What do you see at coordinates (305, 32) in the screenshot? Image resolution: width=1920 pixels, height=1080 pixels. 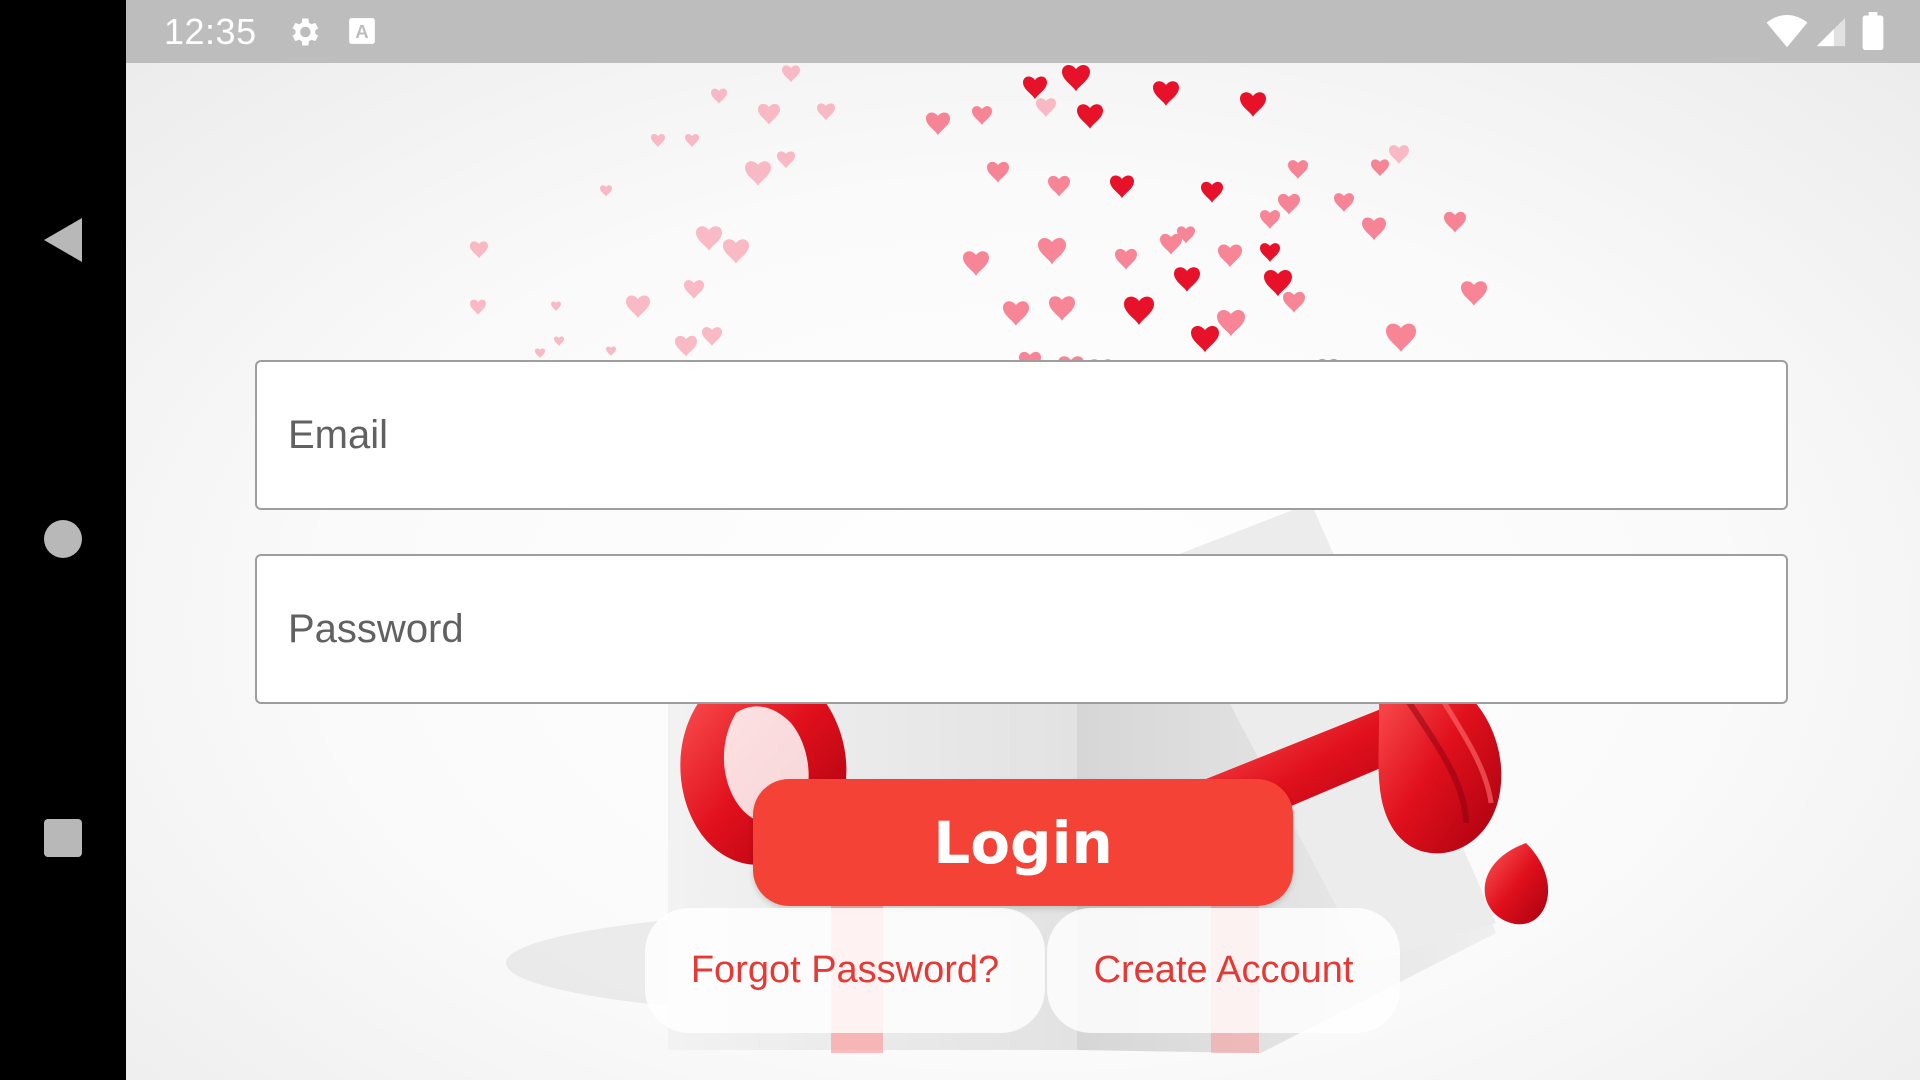 I see `gear-icon` at bounding box center [305, 32].